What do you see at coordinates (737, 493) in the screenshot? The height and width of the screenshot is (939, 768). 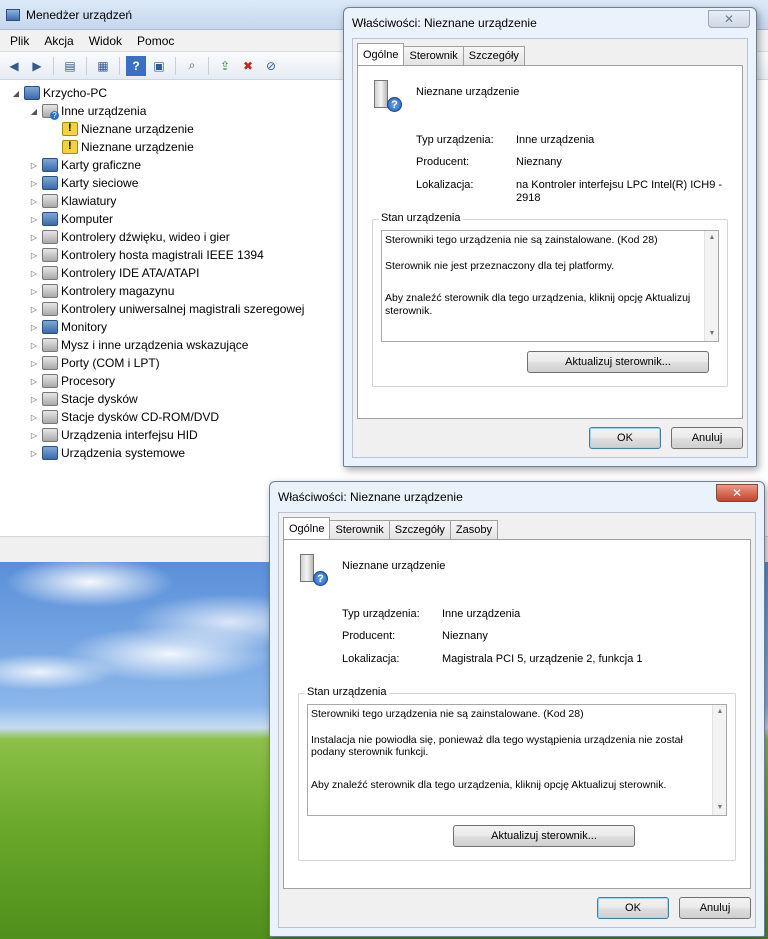 I see `dialog-2-close-button: ✕` at bounding box center [737, 493].